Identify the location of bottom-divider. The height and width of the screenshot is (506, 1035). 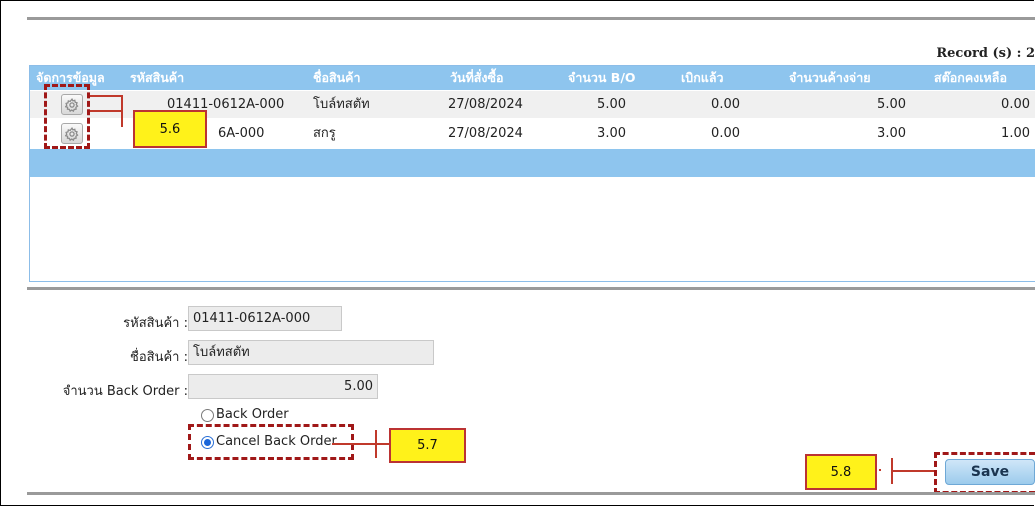
(531, 493).